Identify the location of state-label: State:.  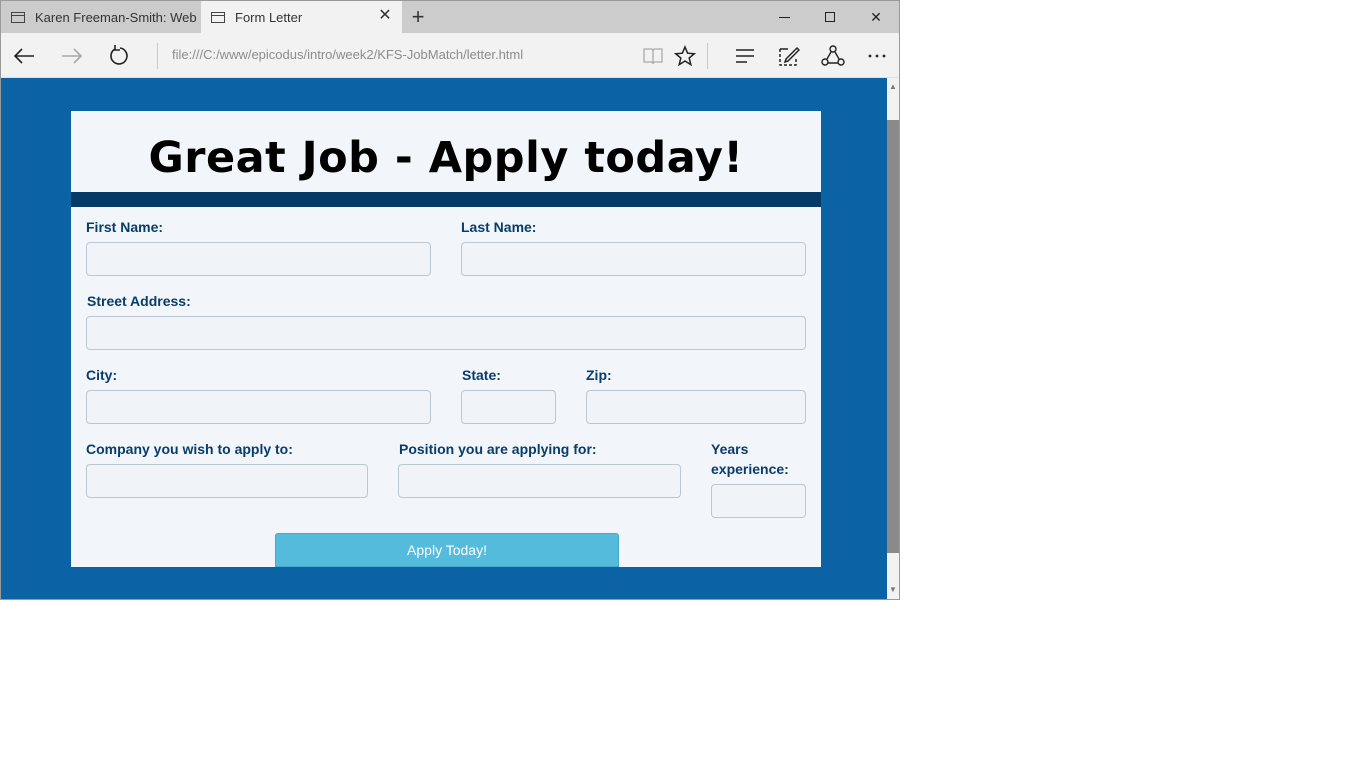
(481, 375).